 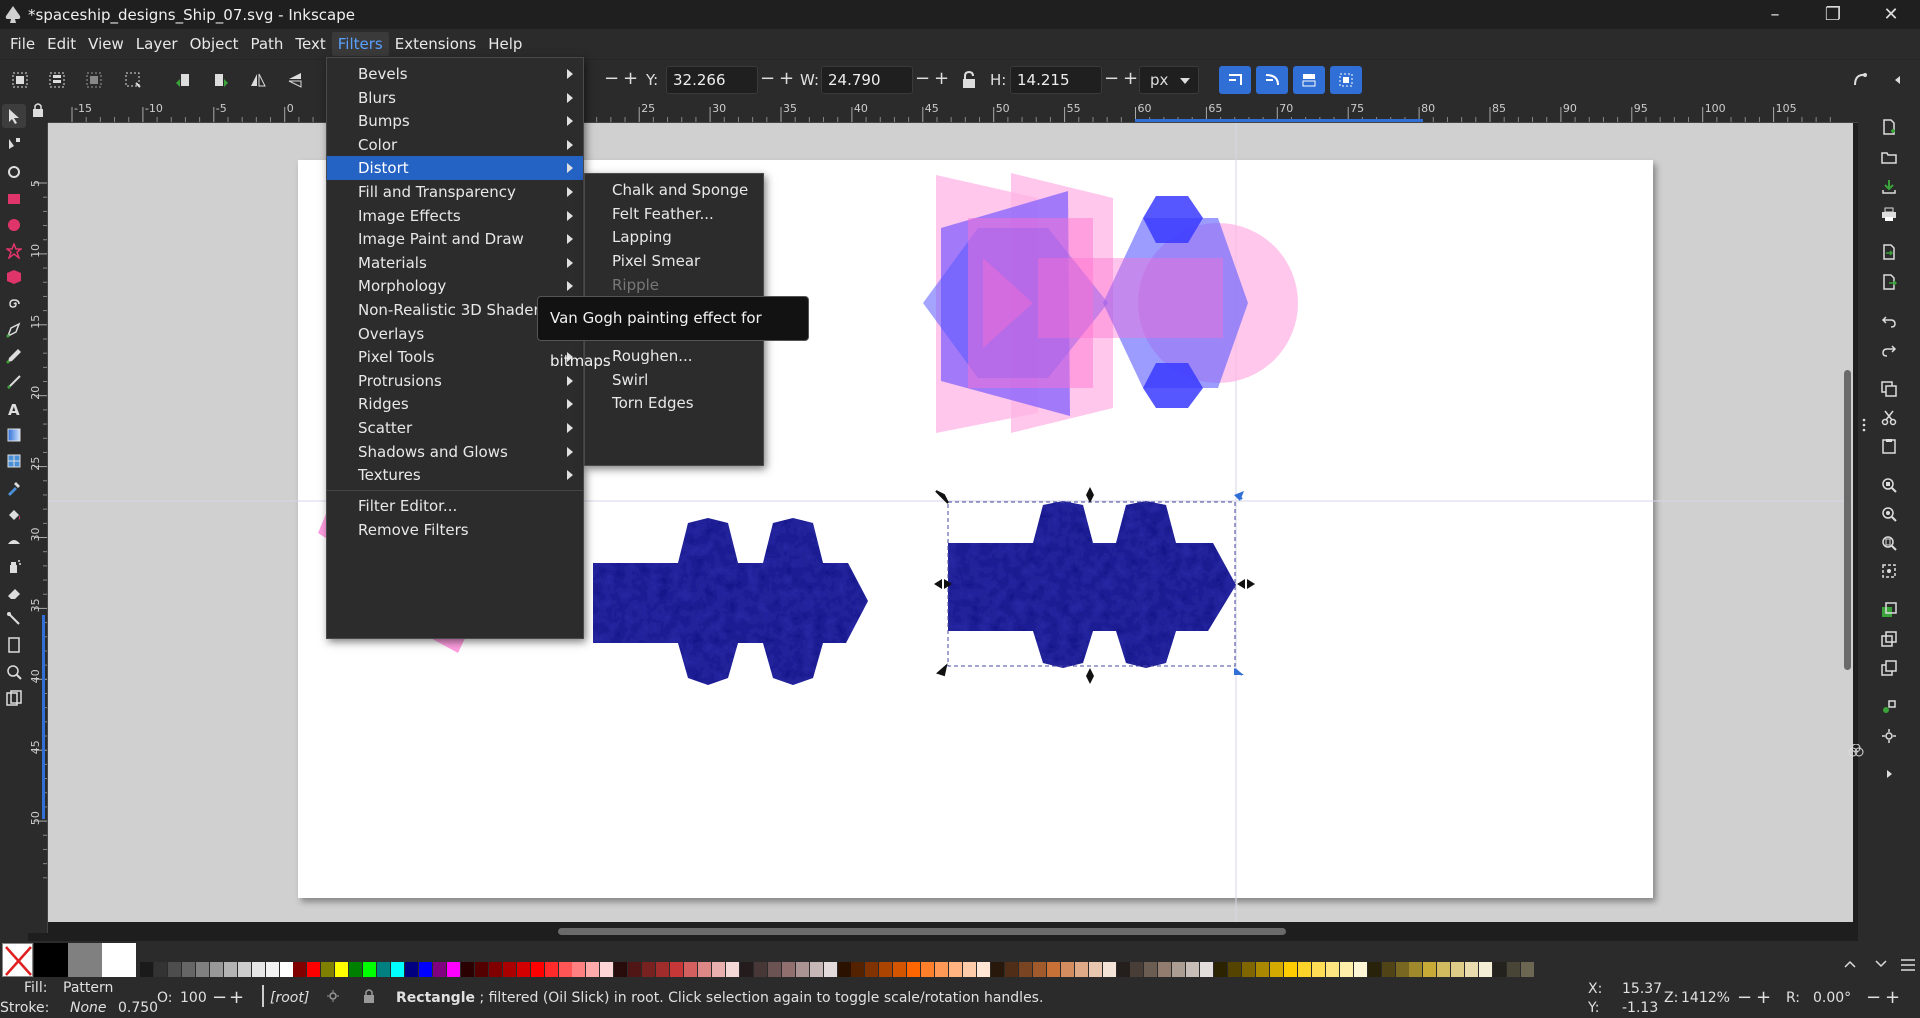 I want to click on distort-item-chalk-and-sponge: Chalk and Sponge, so click(x=674, y=190).